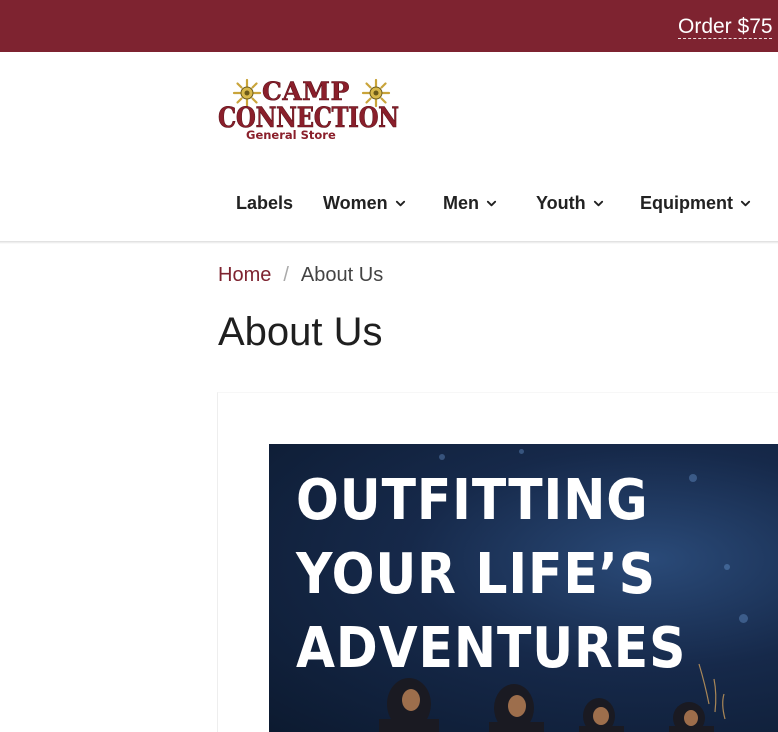 The width and height of the screenshot is (778, 732). I want to click on nav-item-youth: Youth, so click(570, 203).